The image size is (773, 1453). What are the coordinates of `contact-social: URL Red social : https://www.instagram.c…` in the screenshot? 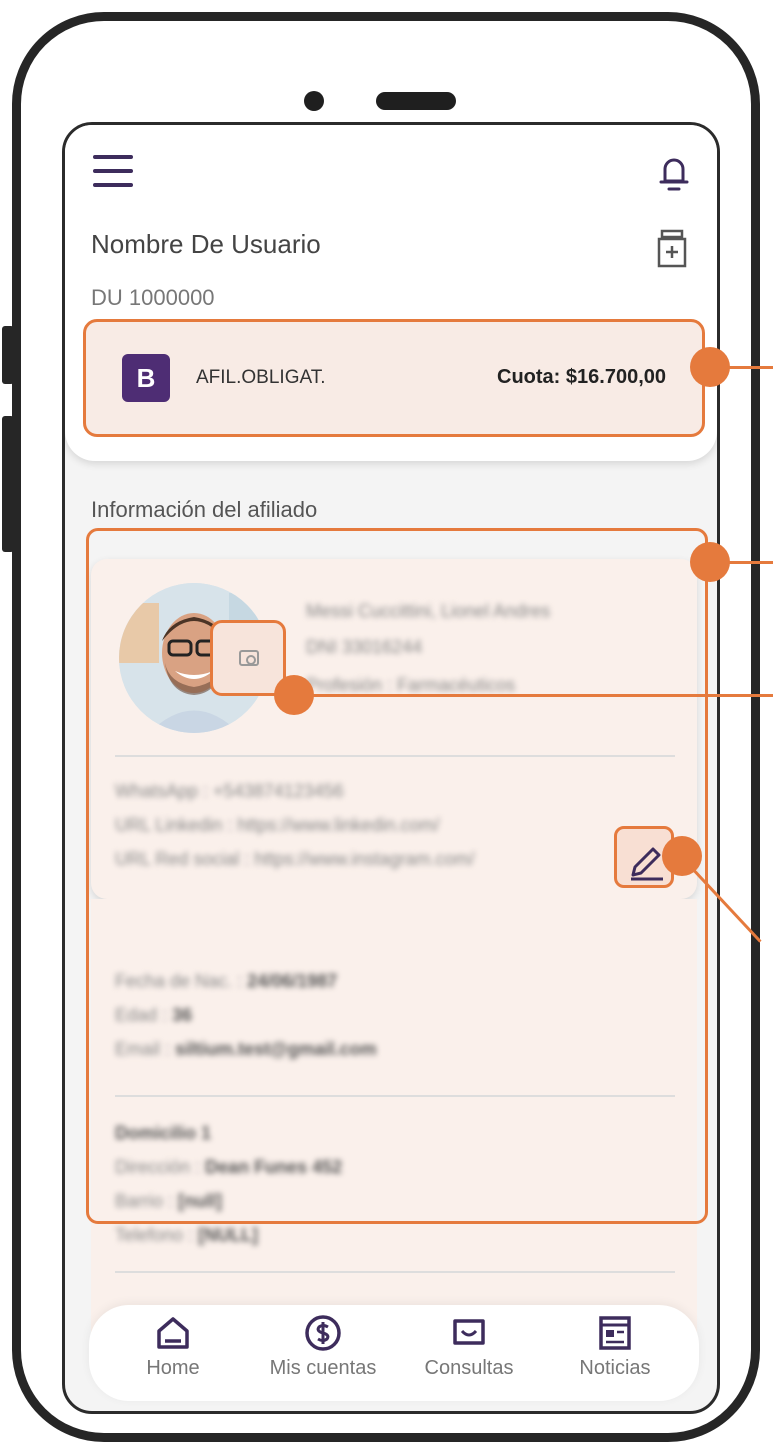 It's located at (295, 859).